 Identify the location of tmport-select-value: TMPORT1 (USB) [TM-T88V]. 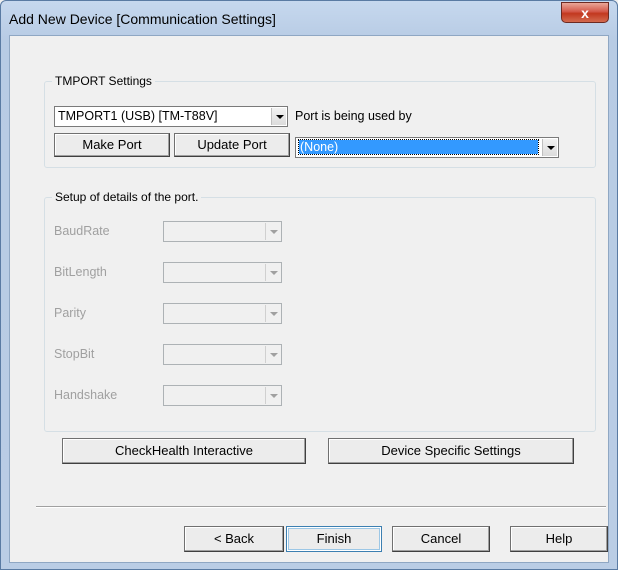
(138, 116).